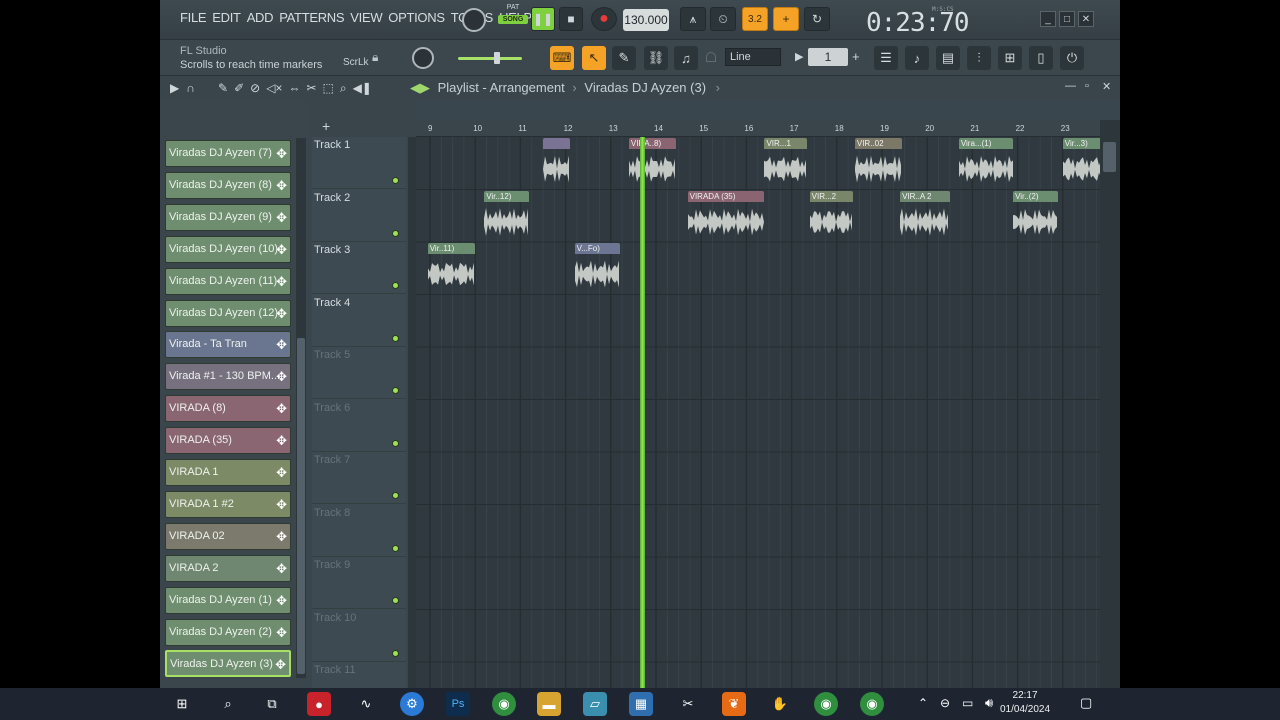  Describe the element at coordinates (831, 216) in the screenshot. I see `audio-clip: VIR...2` at that location.